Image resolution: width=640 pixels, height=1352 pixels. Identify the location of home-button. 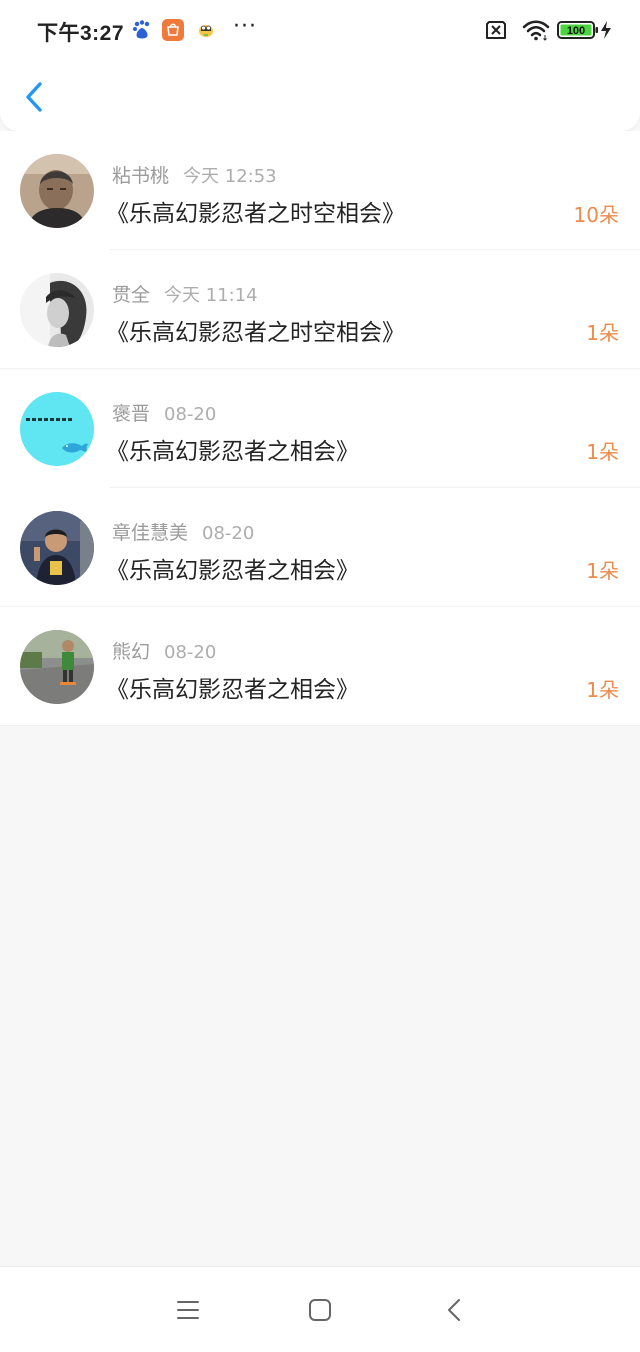
(320, 1310).